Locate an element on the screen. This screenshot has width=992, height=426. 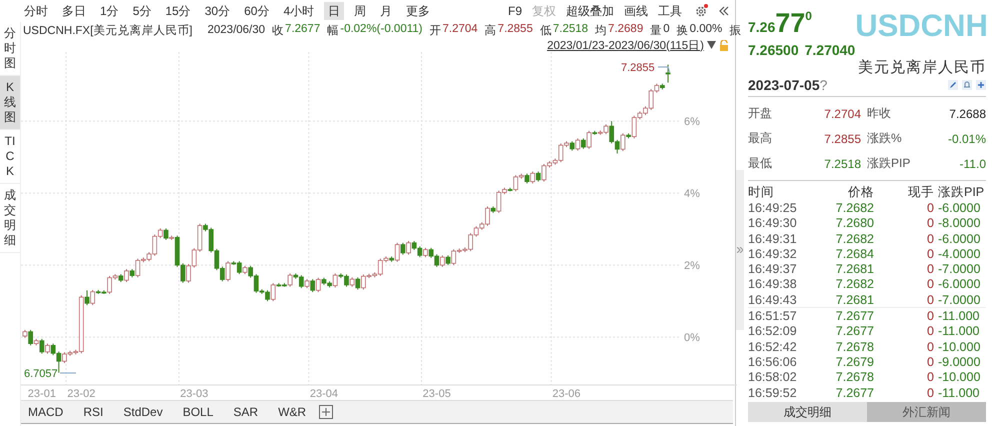
field-value: 7.2704 is located at coordinates (460, 29).